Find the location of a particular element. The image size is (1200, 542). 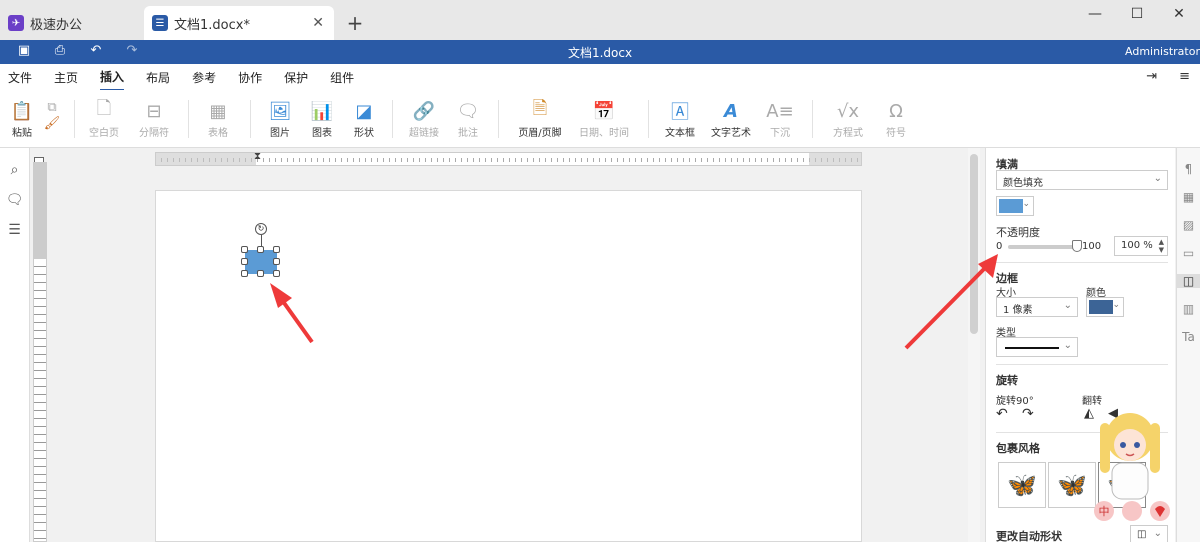

window-controls: — ☐ ✕ is located at coordinates (1137, 14).